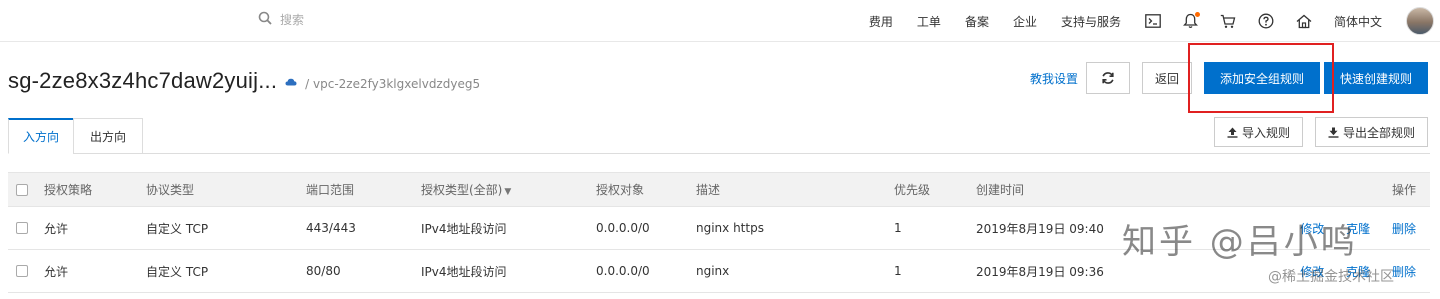 The image size is (1440, 299). Describe the element at coordinates (1376, 78) in the screenshot. I see `quick-create-rule-button: 快速创建规则` at that location.